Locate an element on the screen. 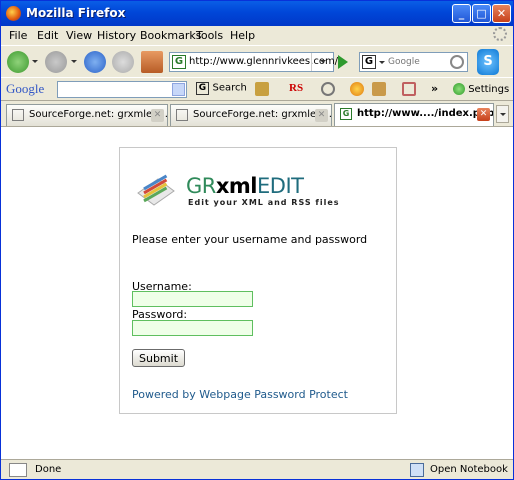 The height and width of the screenshot is (480, 514). open-notebook-button: Open Notebook is located at coordinates (469, 469).